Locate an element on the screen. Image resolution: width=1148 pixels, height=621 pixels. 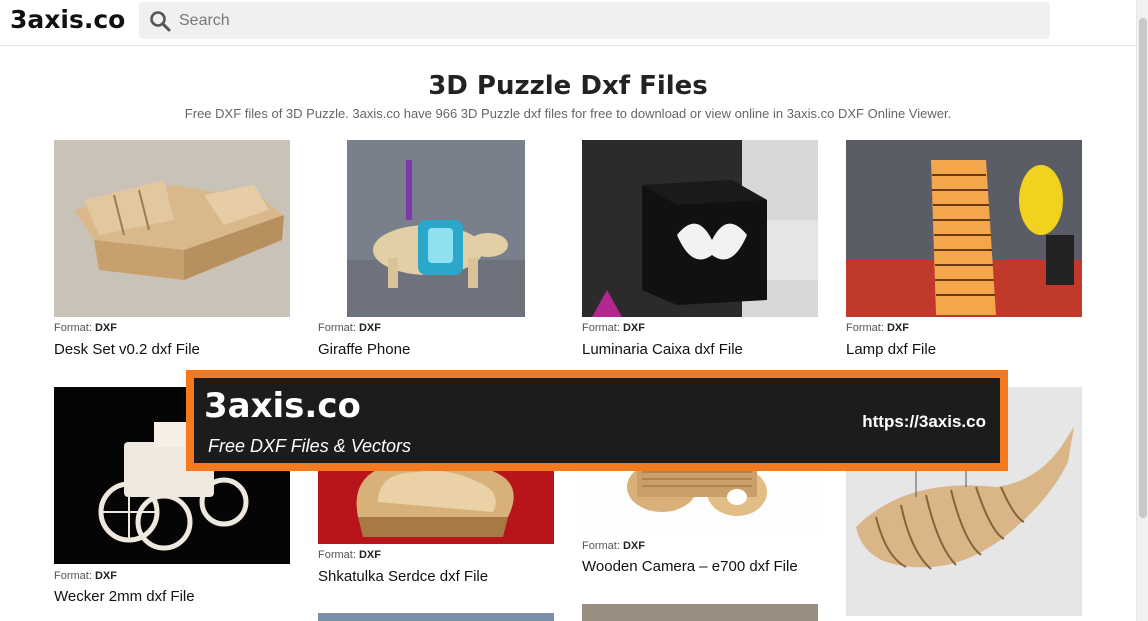
search-icon is located at coordinates (160, 21).